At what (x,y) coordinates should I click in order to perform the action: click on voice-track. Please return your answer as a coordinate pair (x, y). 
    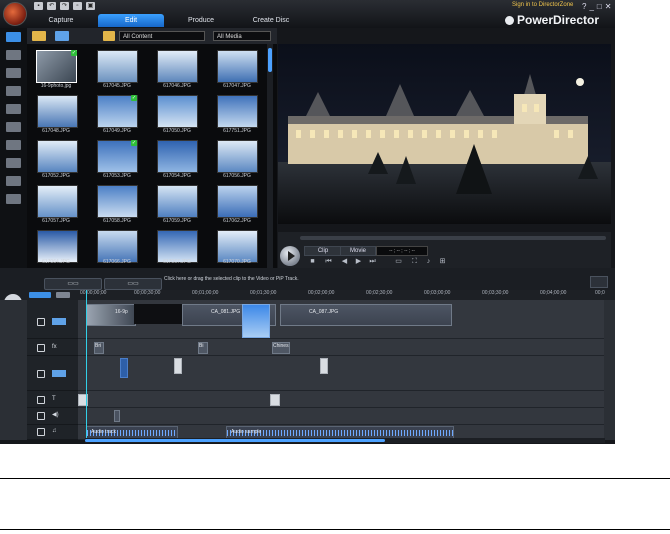
    Looking at the image, I should click on (341, 416).